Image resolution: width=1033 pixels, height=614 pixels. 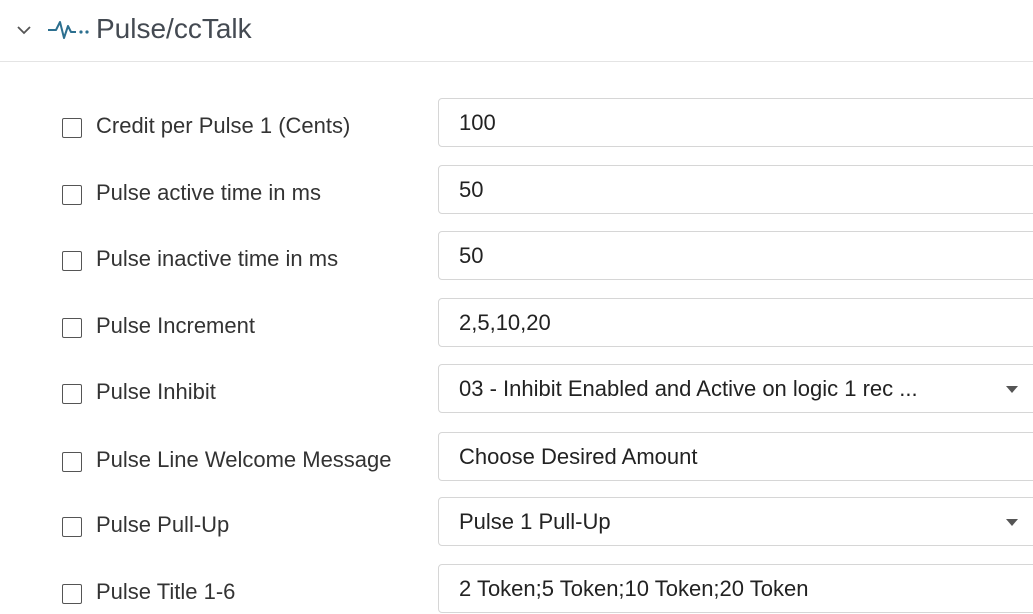 What do you see at coordinates (634, 588) in the screenshot?
I see `setting-value: 2 Token;5 Token;10 Token;20 Token` at bounding box center [634, 588].